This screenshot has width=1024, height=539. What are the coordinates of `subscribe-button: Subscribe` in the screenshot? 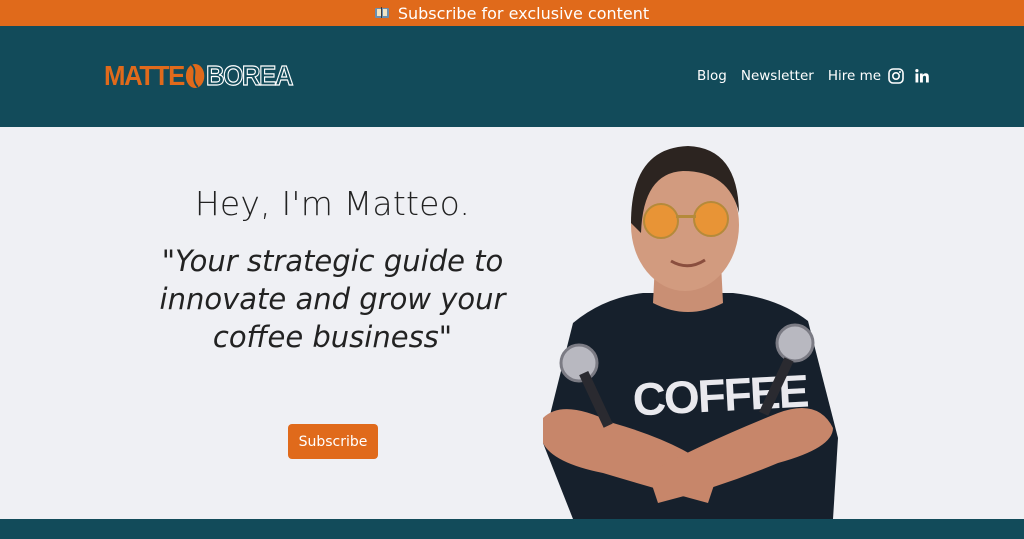 It's located at (333, 441).